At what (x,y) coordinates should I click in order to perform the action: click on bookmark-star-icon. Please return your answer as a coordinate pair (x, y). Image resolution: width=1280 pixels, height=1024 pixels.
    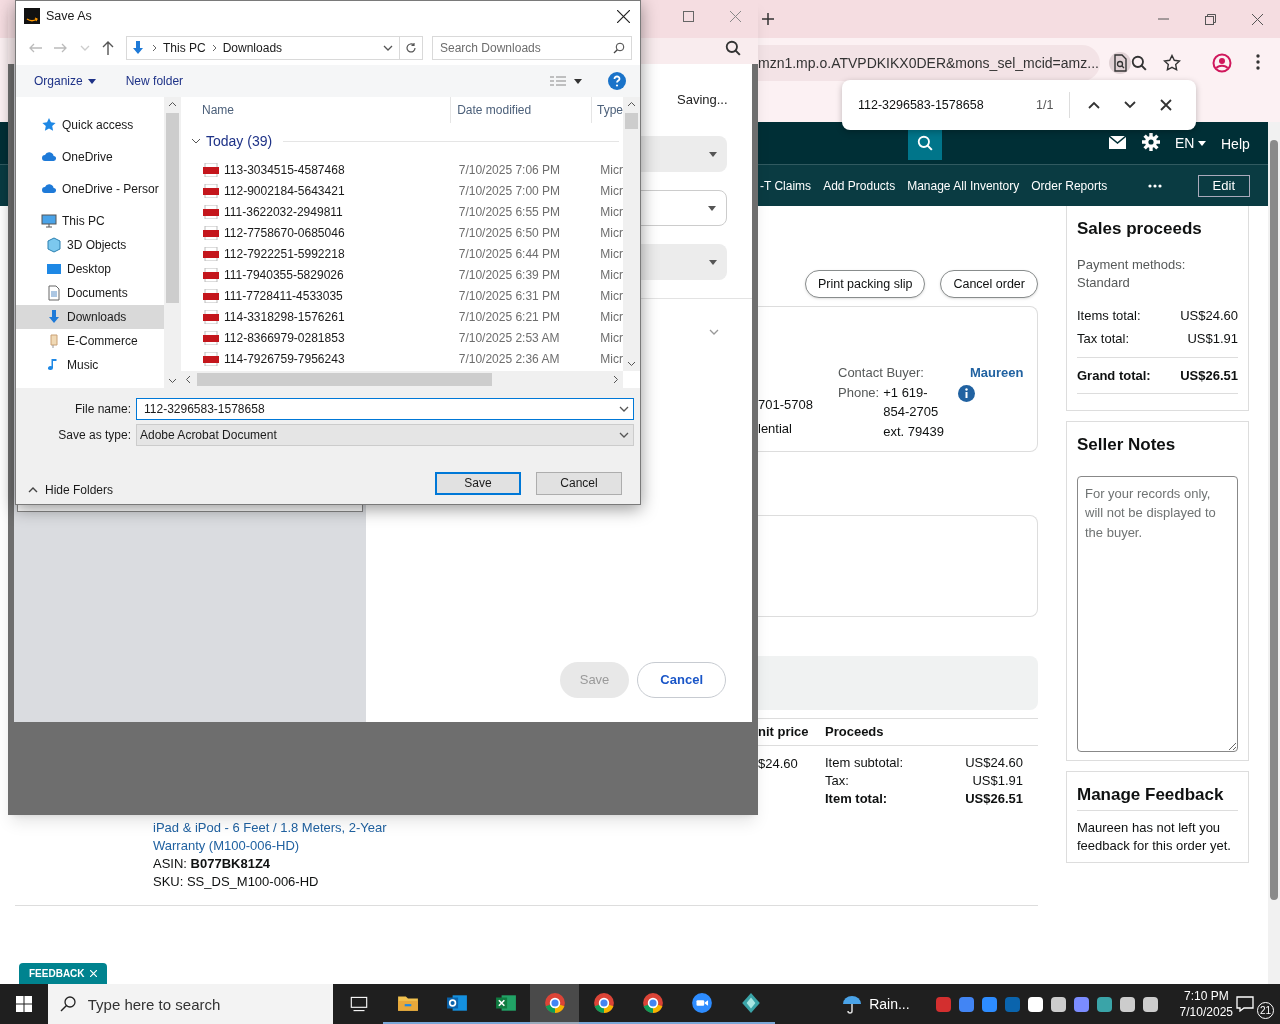
    Looking at the image, I should click on (1172, 63).